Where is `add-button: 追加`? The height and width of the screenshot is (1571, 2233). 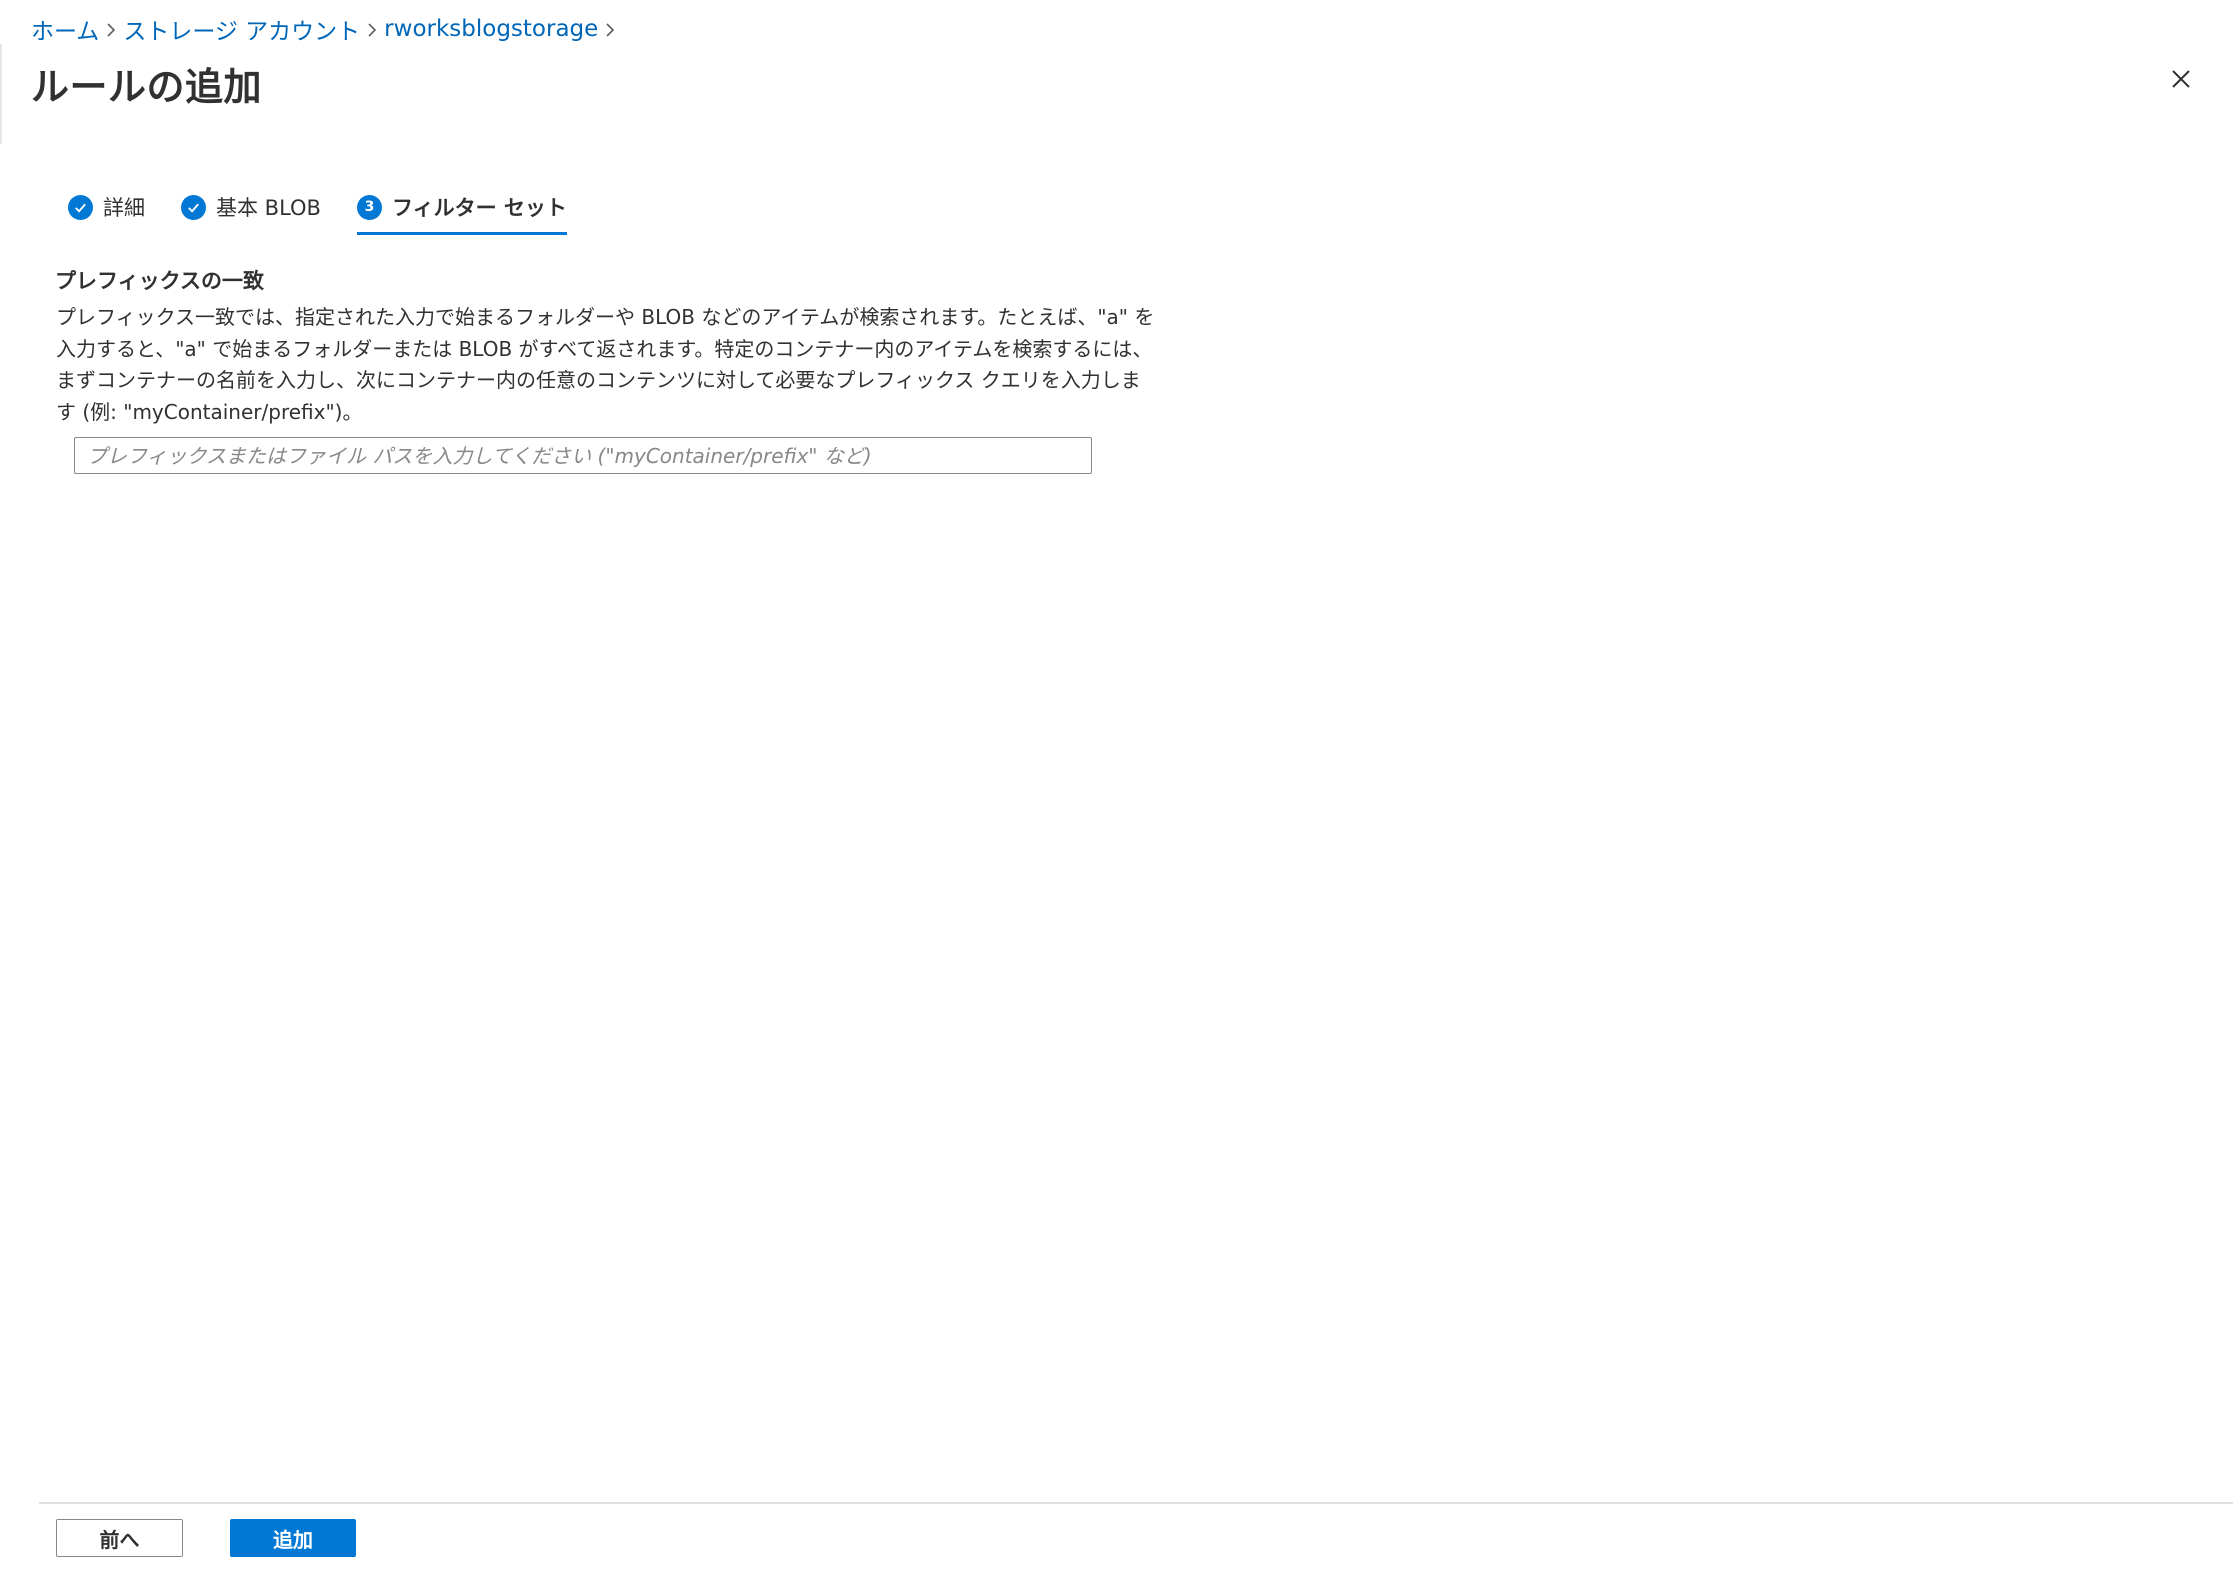 add-button: 追加 is located at coordinates (293, 1538).